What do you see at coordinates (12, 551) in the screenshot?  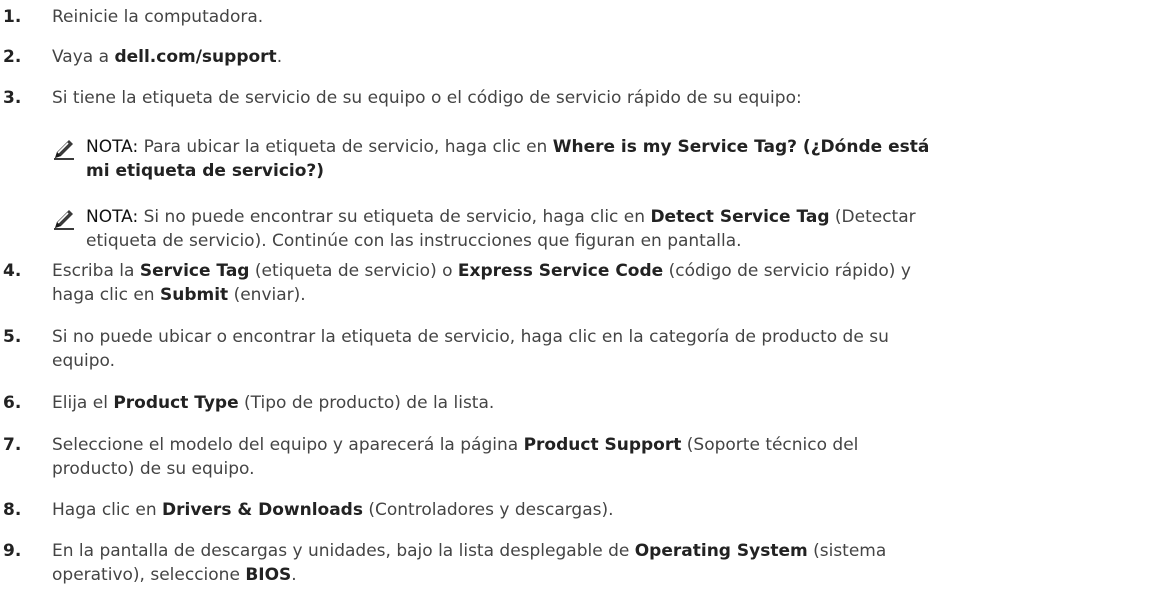 I see `step-number: 9.` at bounding box center [12, 551].